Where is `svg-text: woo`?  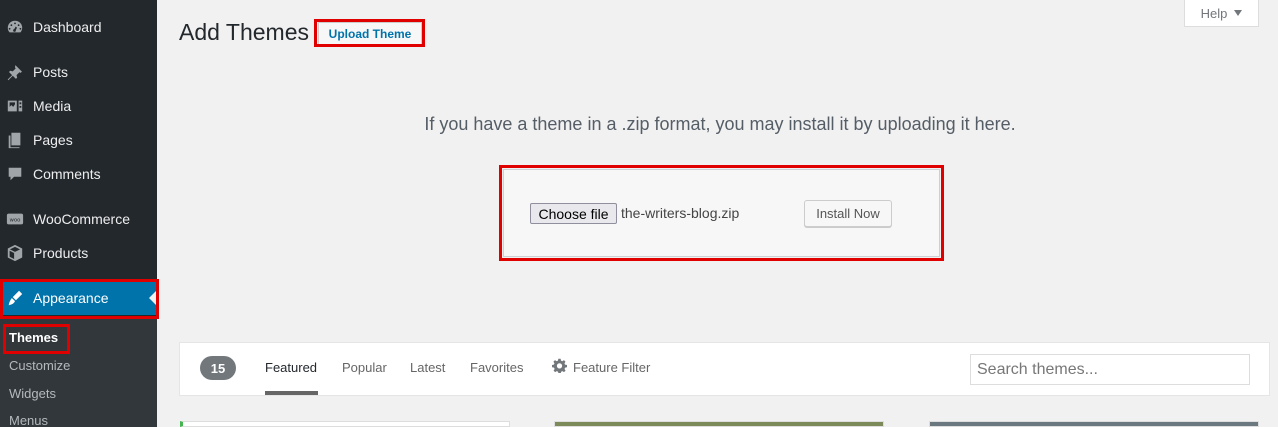
svg-text: woo is located at coordinates (15, 221).